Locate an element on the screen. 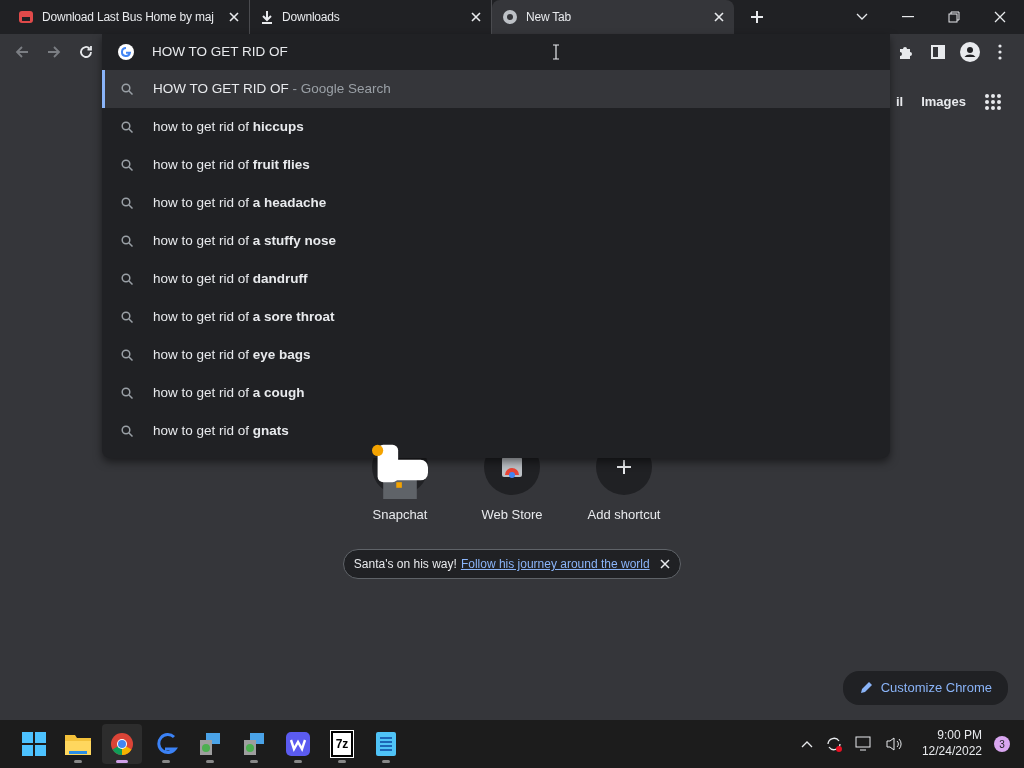 This screenshot has width=1024, height=768. customize-chrome-button: Customize Chrome is located at coordinates (925, 688).